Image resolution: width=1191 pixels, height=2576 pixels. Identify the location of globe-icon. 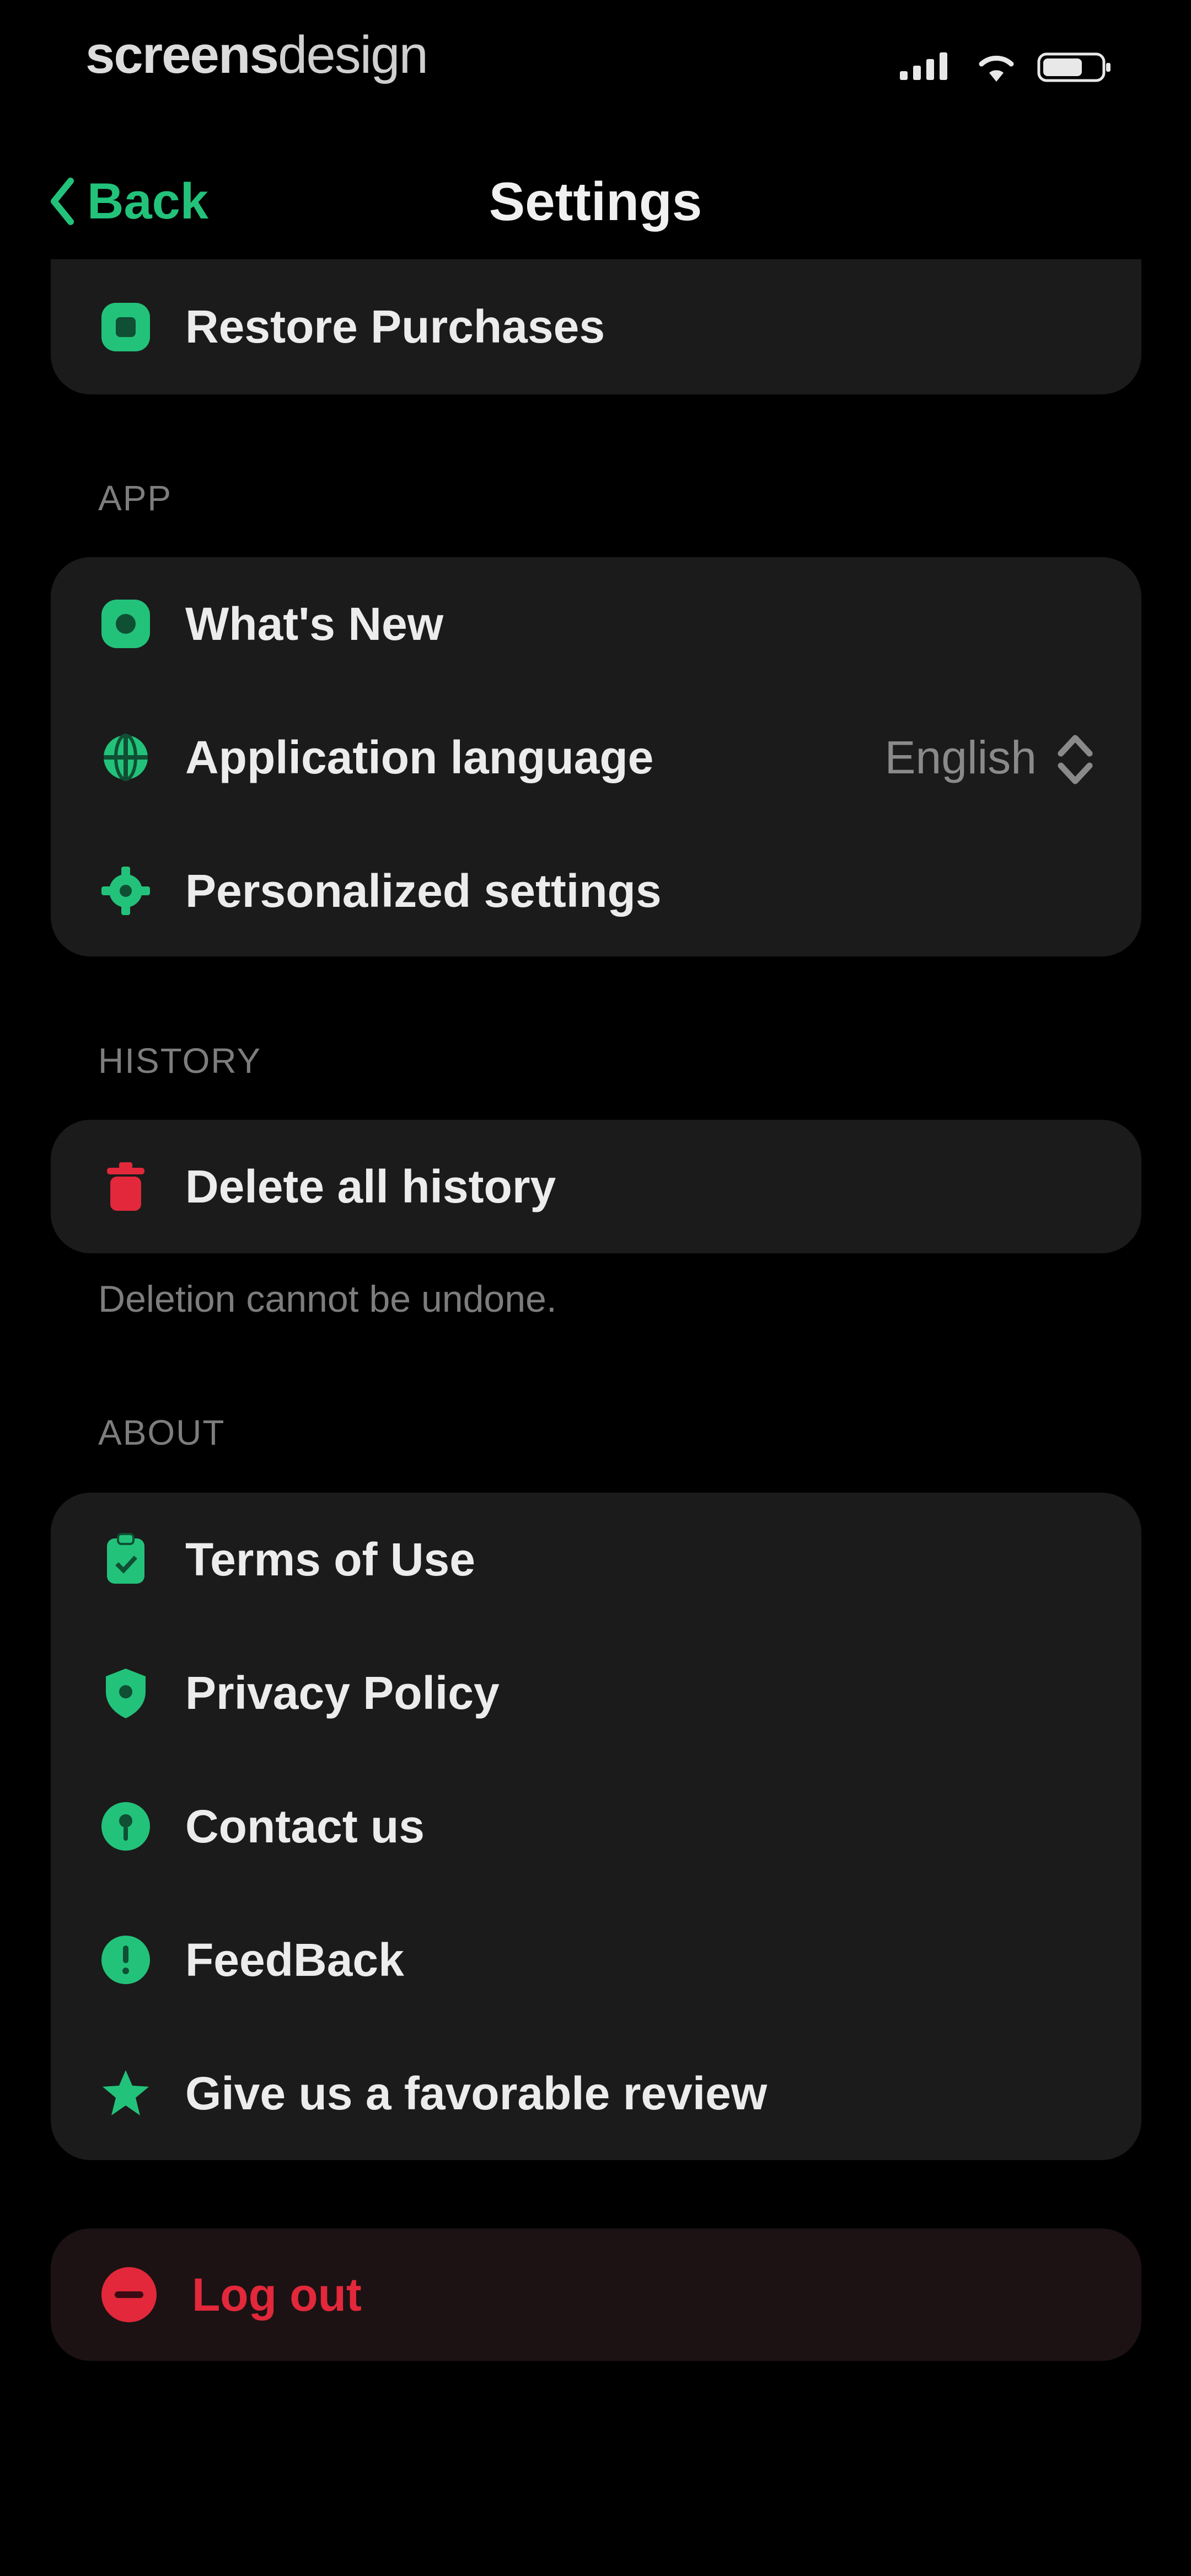
(125, 757).